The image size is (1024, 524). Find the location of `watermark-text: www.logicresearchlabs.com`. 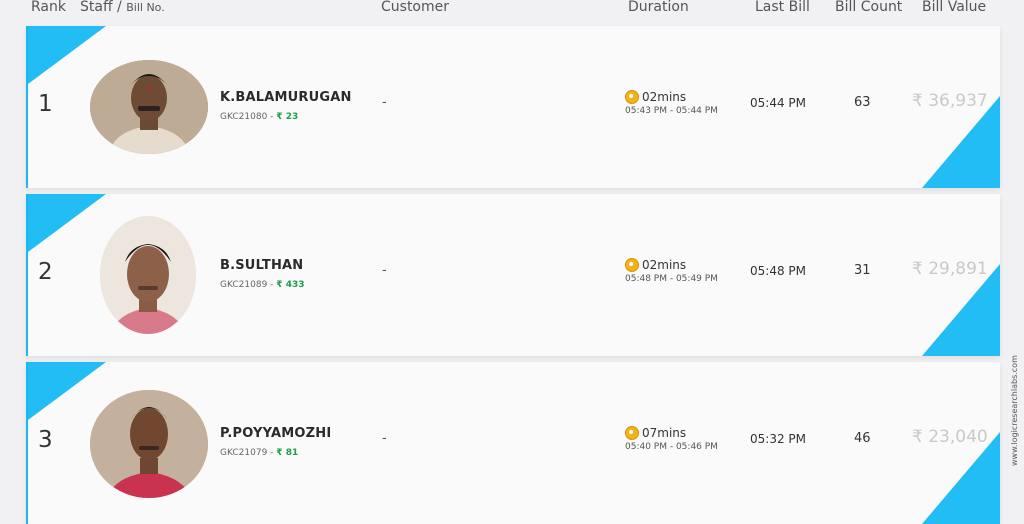

watermark-text: www.logicresearchlabs.com is located at coordinates (1014, 410).